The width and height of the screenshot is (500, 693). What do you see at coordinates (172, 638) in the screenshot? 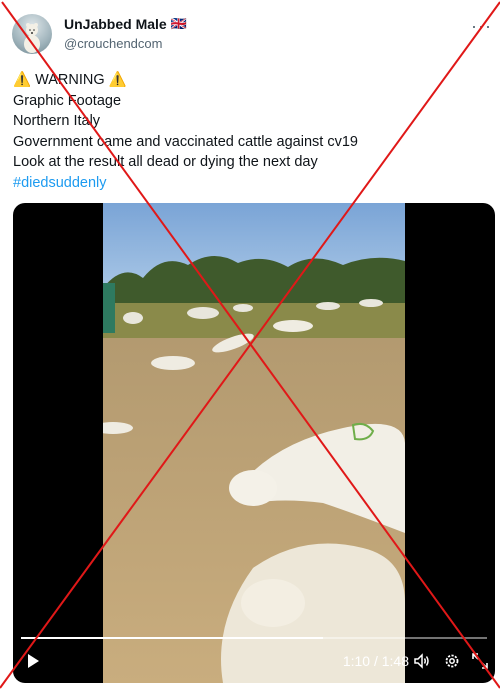
I see `video-progress-fill` at bounding box center [172, 638].